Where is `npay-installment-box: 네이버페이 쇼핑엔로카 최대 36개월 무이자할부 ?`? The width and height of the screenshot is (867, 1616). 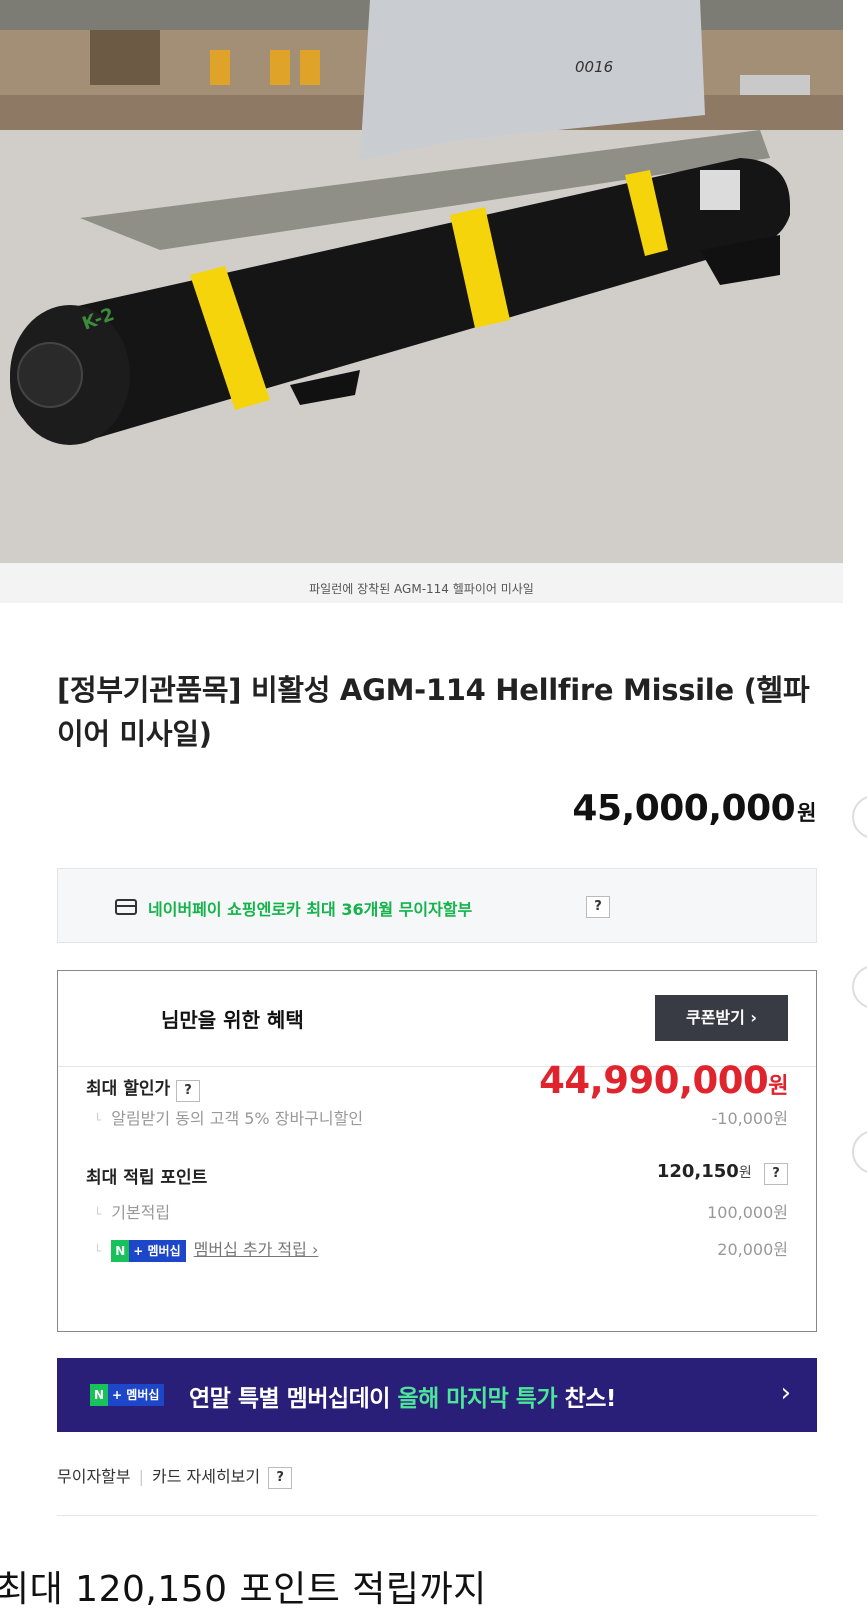
npay-installment-box: 네이버페이 쇼핑엔로카 최대 36개월 무이자할부 ? is located at coordinates (437, 905).